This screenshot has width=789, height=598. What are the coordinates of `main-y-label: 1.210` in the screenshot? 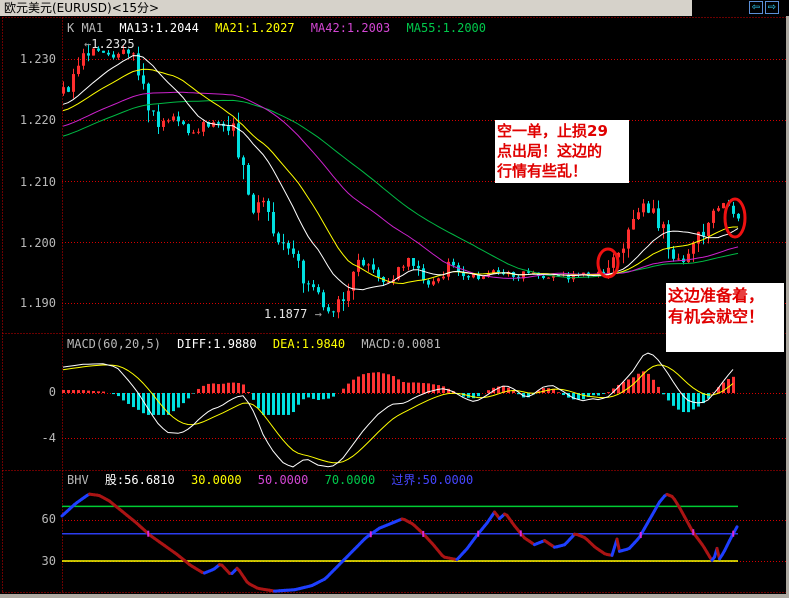 It's located at (37, 182).